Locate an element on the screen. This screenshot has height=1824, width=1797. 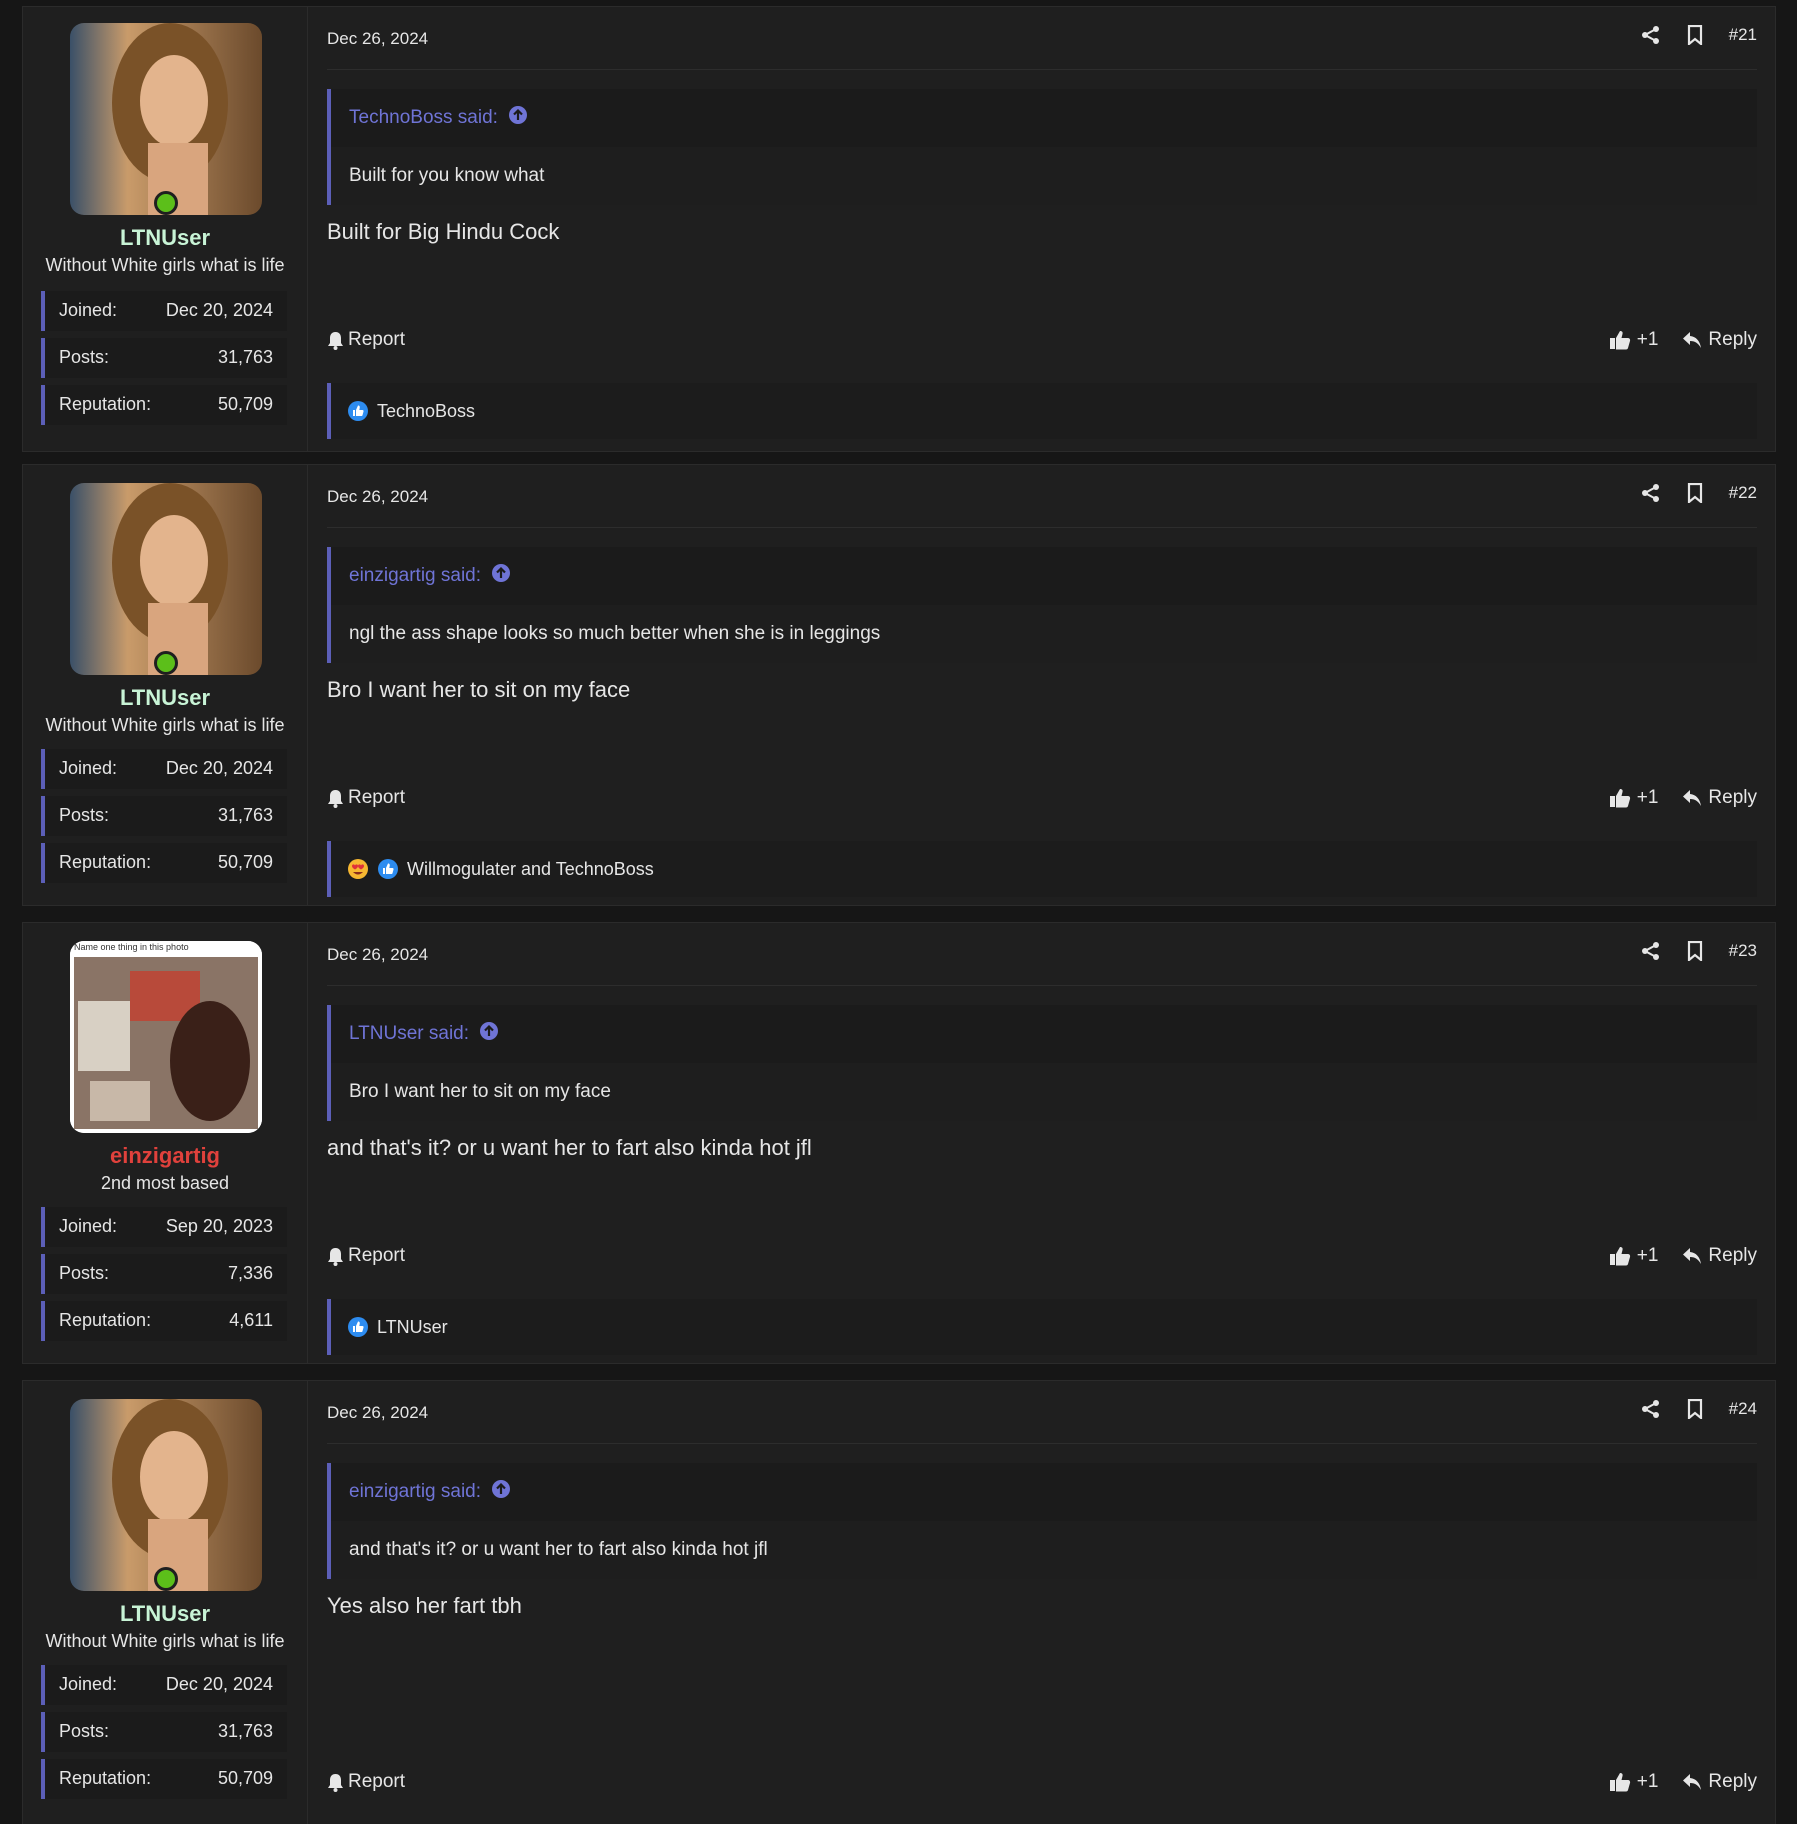
reactions-bar: Willmogulater and TechnoBoss is located at coordinates (1042, 869).